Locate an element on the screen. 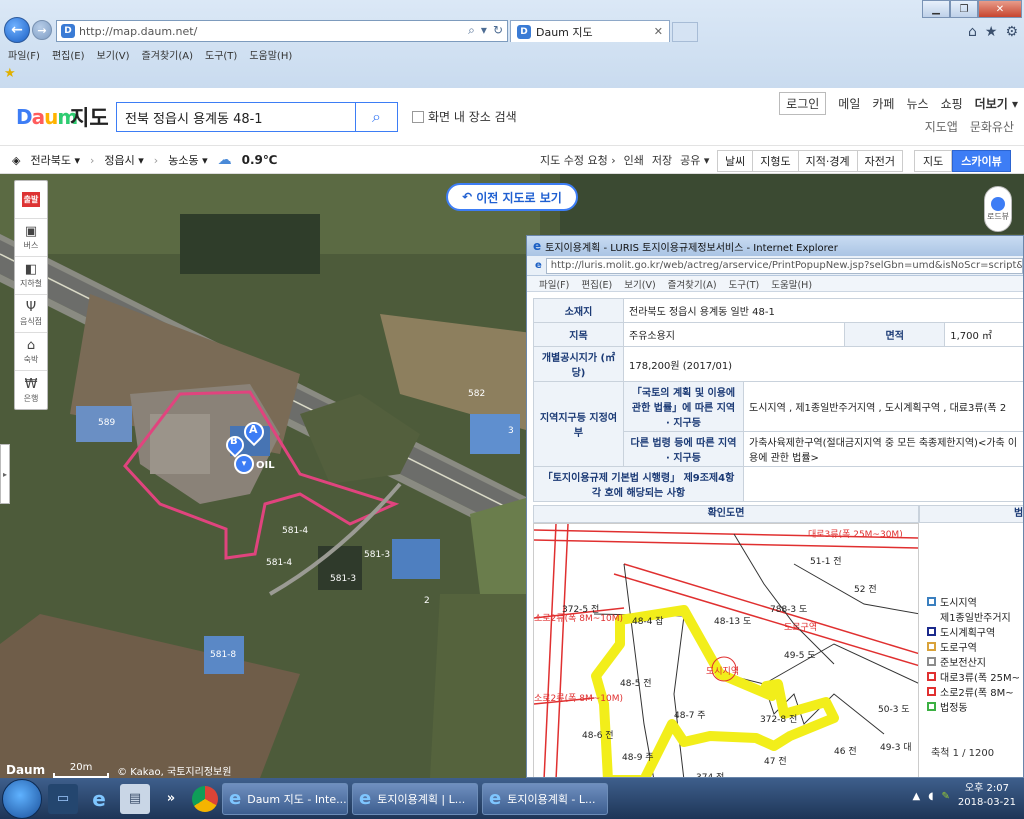 This screenshot has width=1024, height=819. parcel-label: 49-5 도 is located at coordinates (800, 656).